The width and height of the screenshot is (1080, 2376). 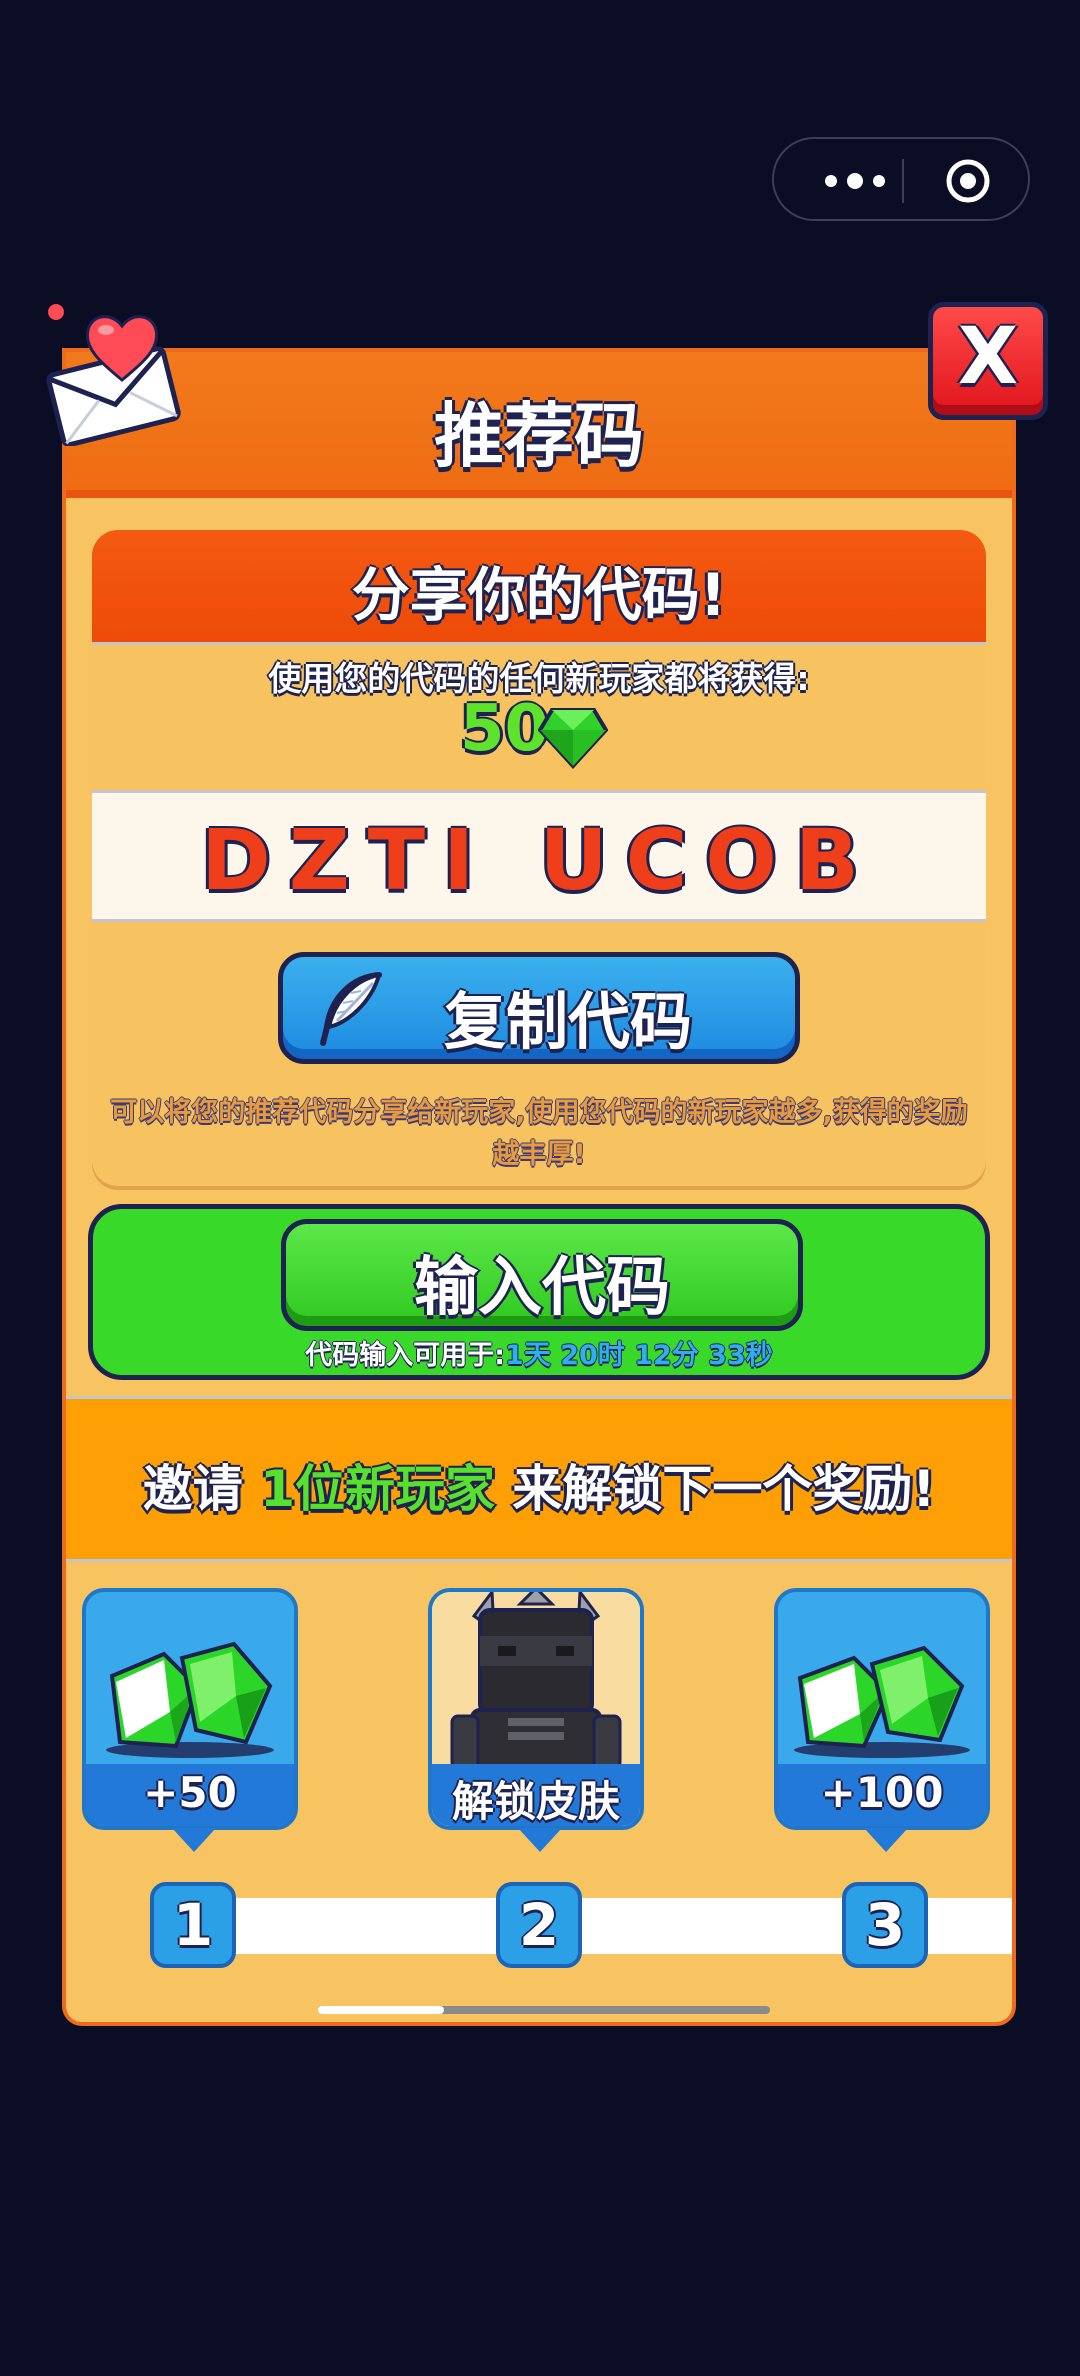 I want to click on enter-code-button: 输入代码, so click(x=542, y=1275).